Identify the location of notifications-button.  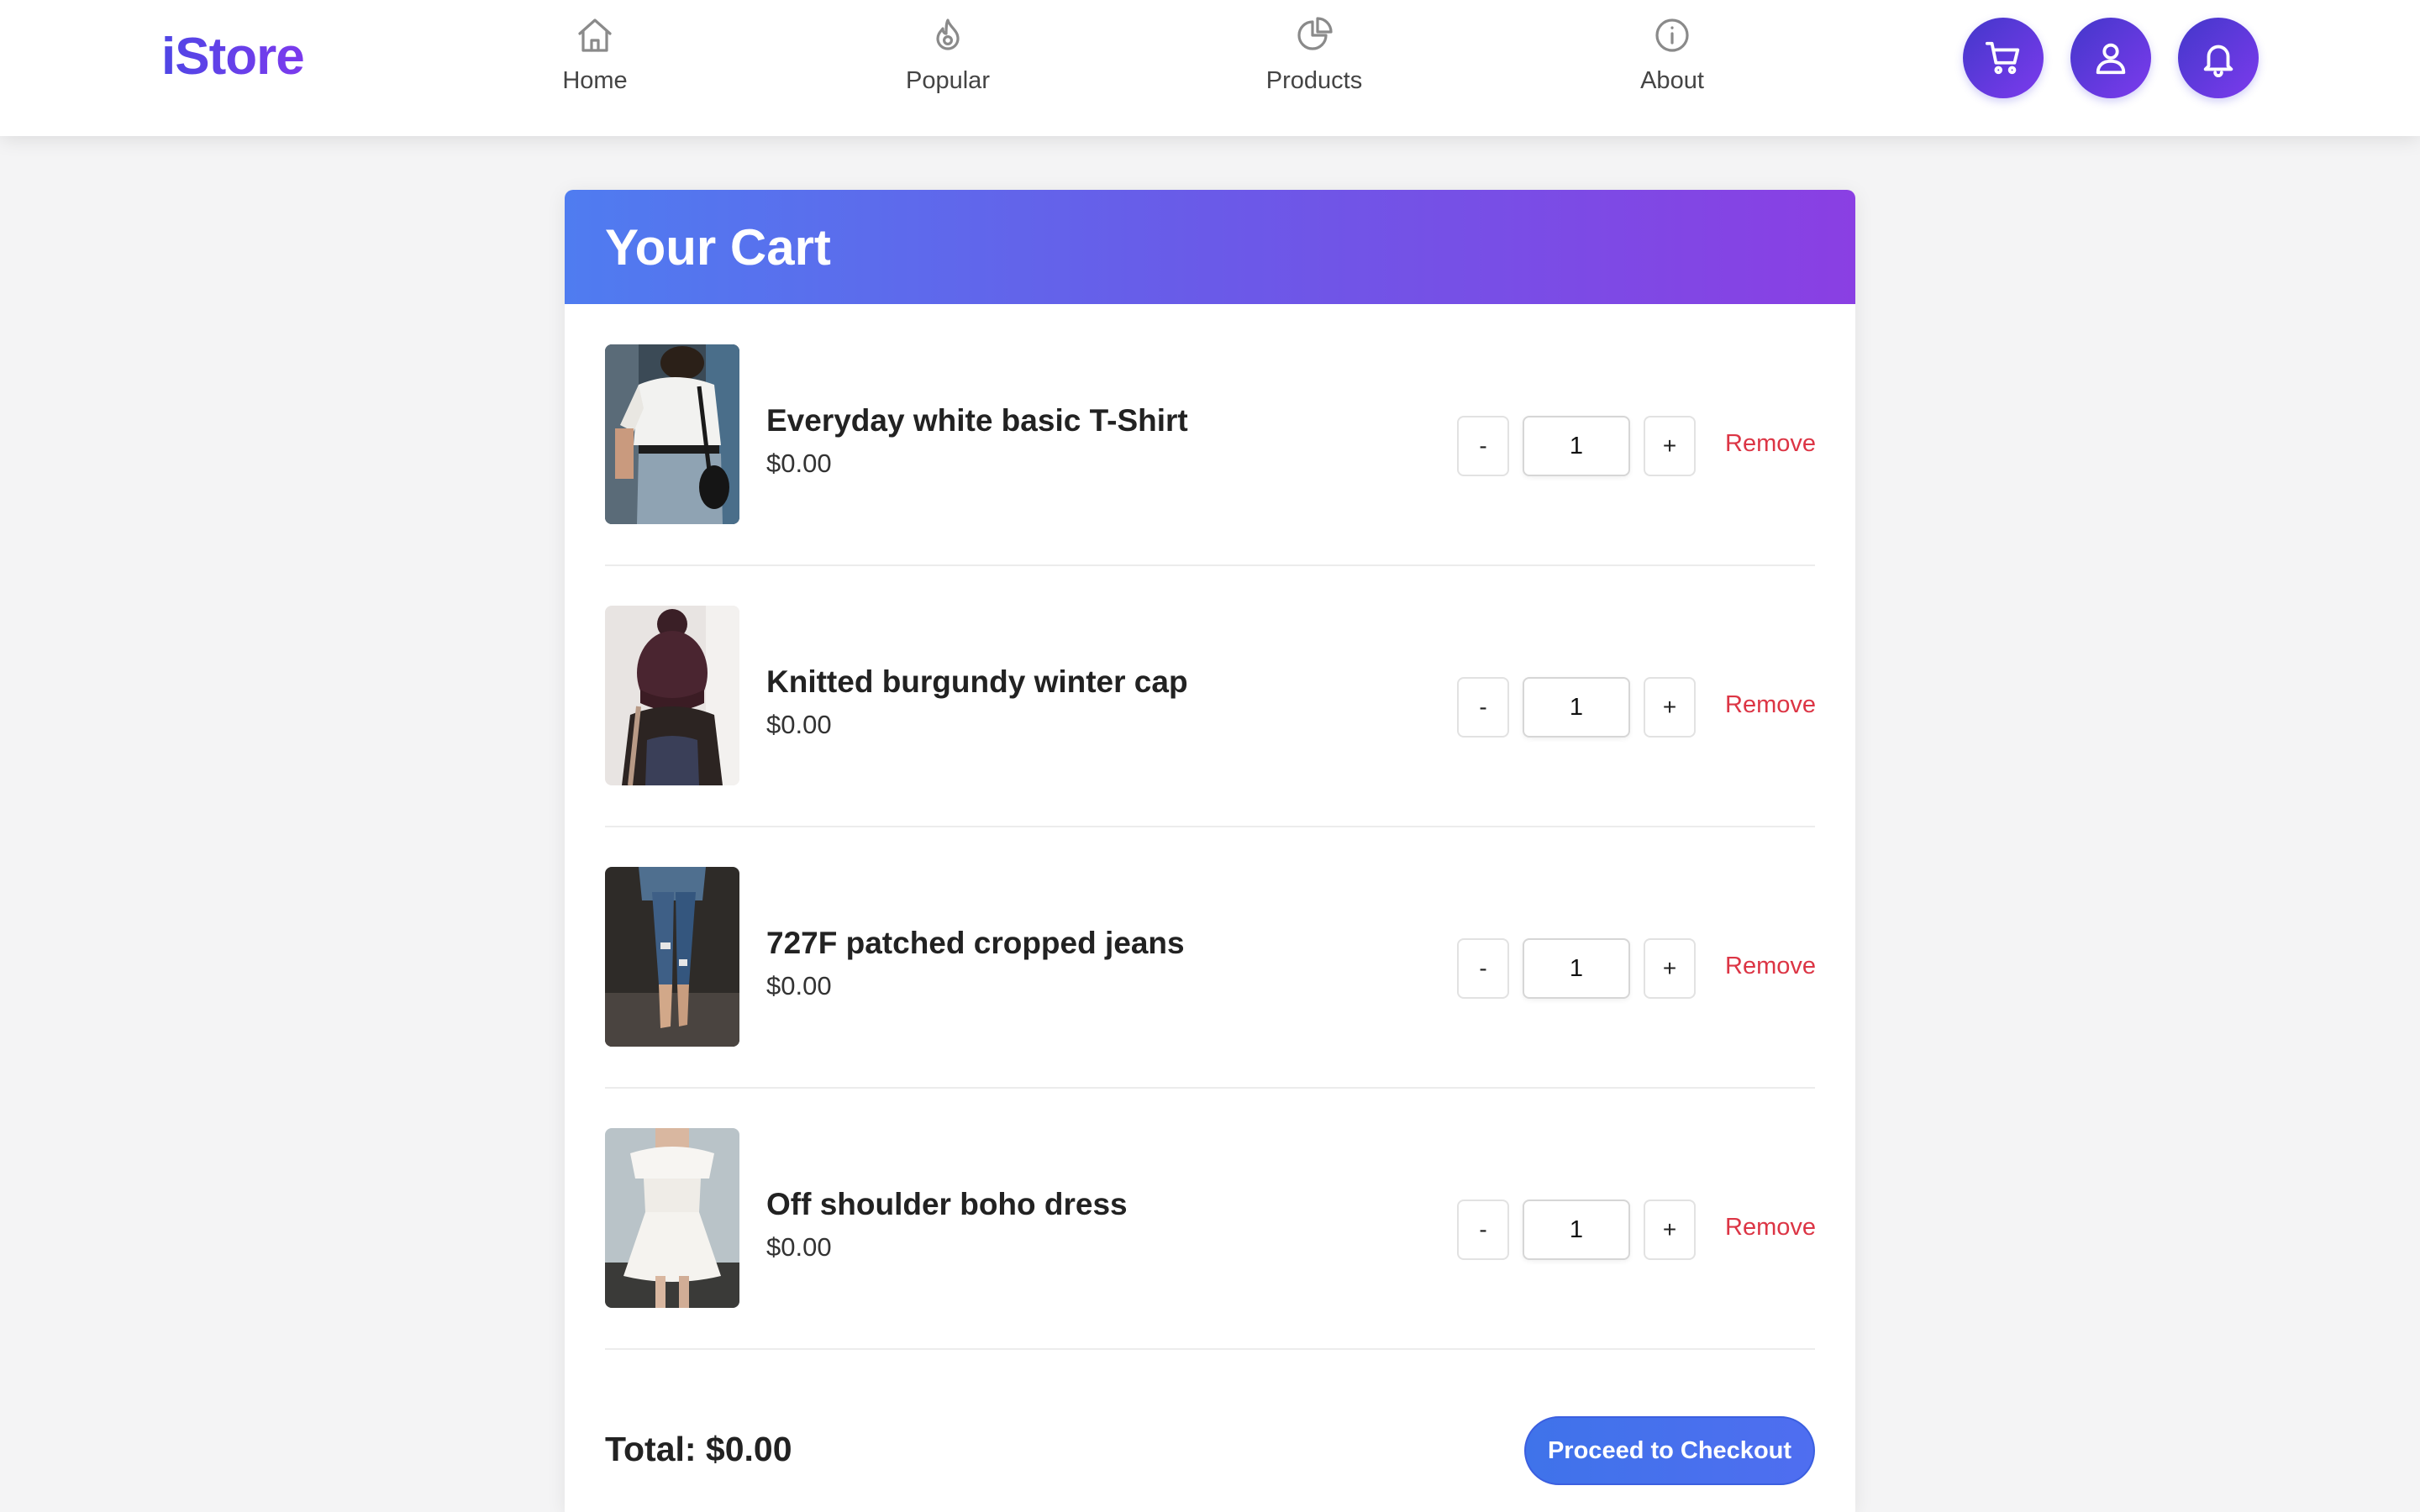
(2218, 58).